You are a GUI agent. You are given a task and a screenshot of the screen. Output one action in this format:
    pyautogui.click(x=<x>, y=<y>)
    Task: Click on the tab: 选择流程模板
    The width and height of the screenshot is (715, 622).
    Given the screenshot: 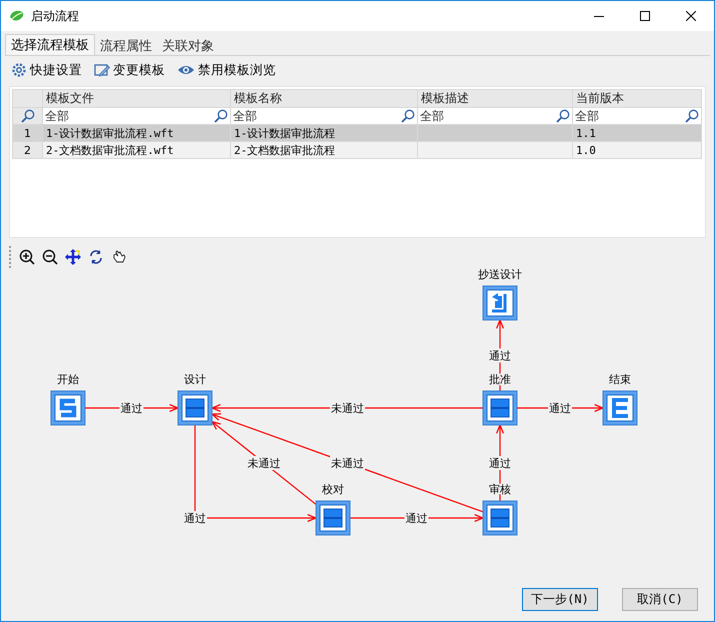 What is the action you would take?
    pyautogui.click(x=50, y=44)
    